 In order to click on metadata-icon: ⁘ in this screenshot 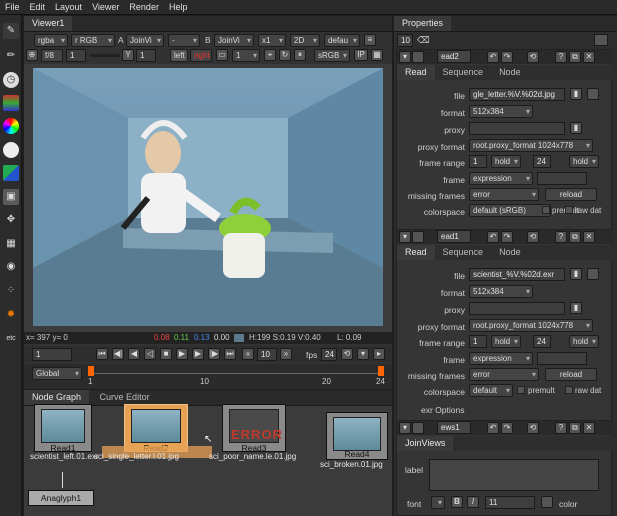, I will do `click(11, 291)`.